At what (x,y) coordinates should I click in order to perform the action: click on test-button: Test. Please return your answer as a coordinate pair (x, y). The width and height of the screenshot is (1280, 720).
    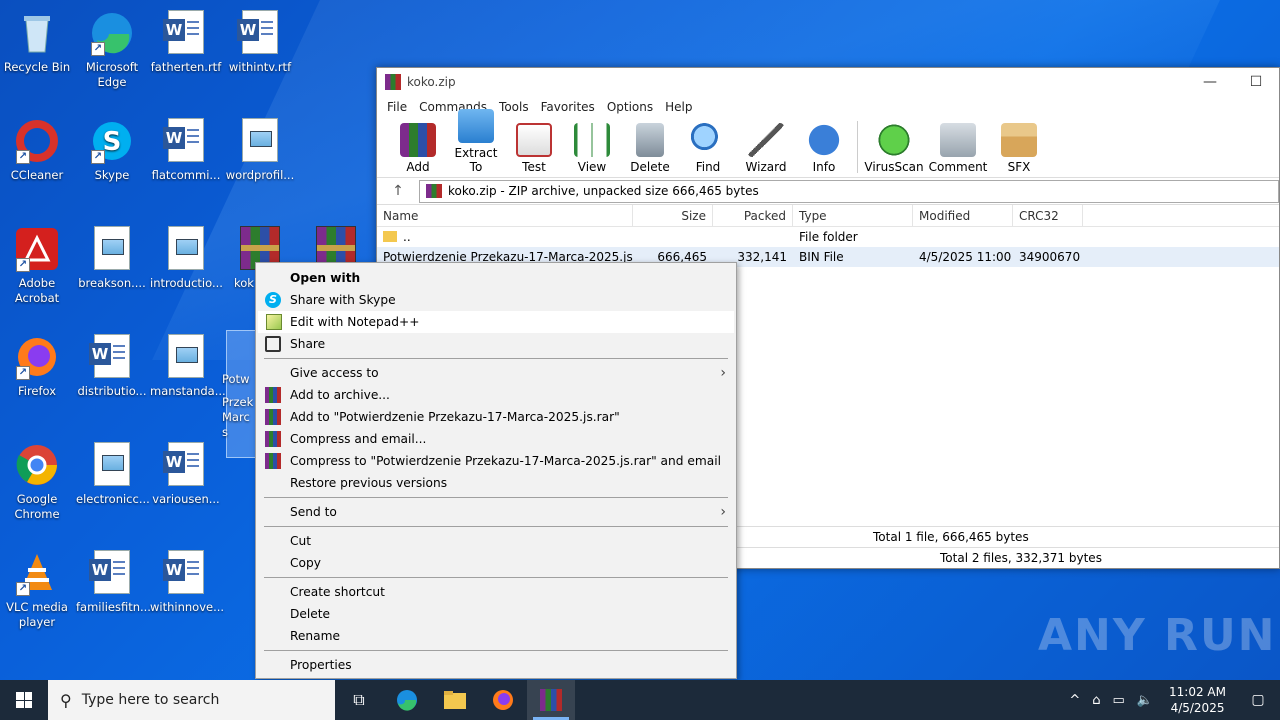
    Looking at the image, I should click on (534, 150).